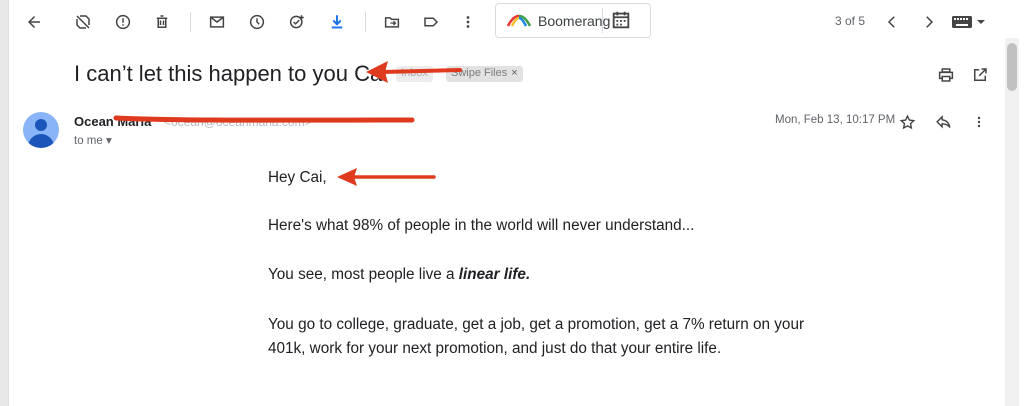  I want to click on body-paragraph-2-text: You see, most people live a, so click(363, 274).